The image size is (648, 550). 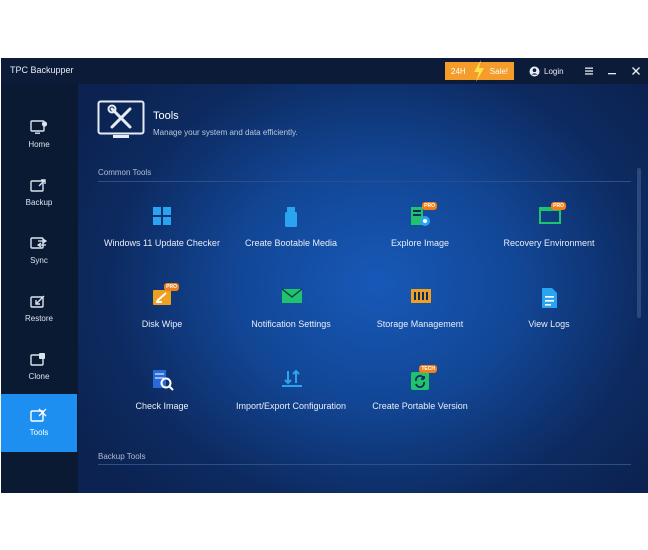 I want to click on tool-create-bootable-media: Create Bootable Media, so click(x=291, y=236).